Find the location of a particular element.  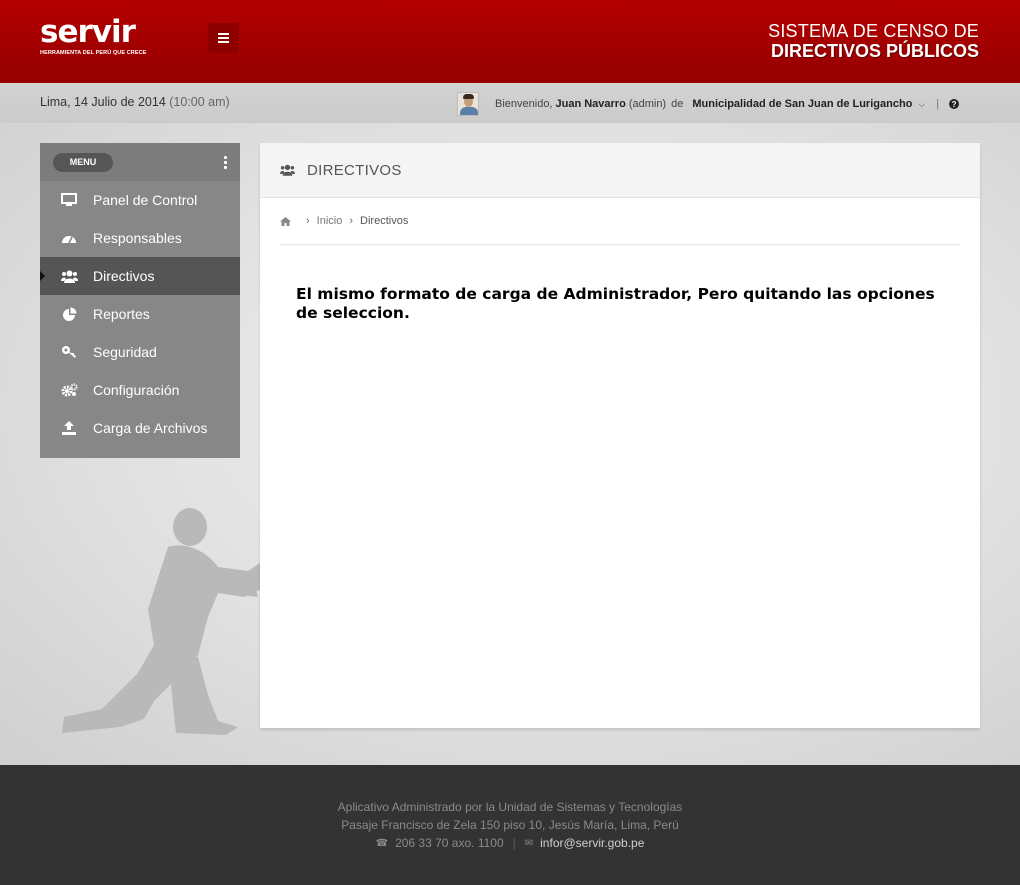

date-text: Lima, 14 Julio de 2014 is located at coordinates (103, 102).